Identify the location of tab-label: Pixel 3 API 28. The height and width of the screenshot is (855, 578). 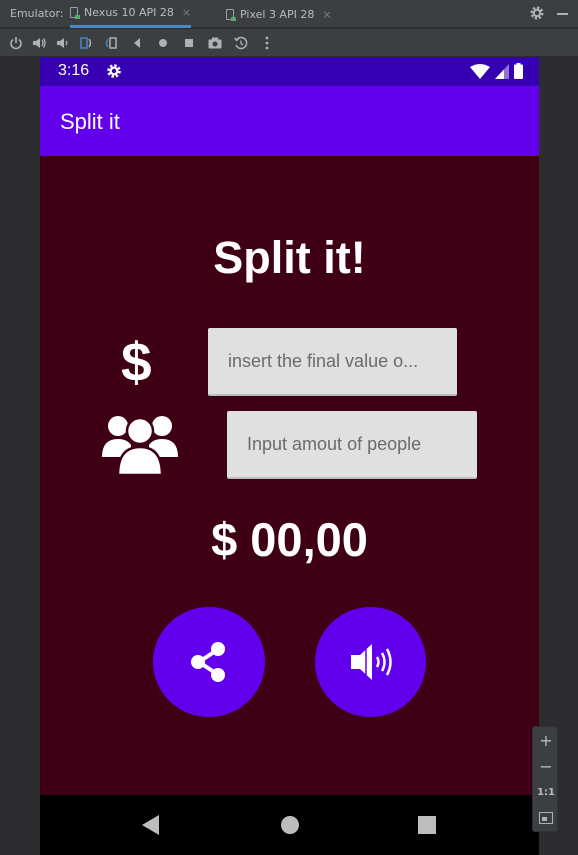
(277, 14).